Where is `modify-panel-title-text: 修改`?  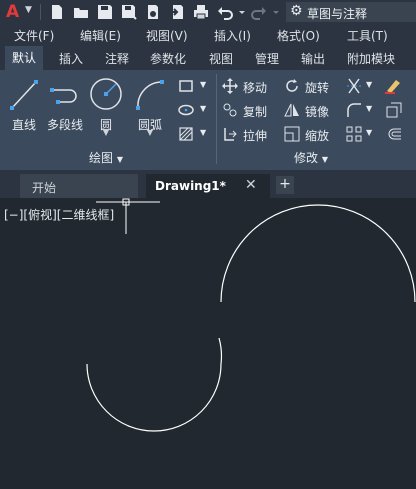 modify-panel-title-text: 修改 is located at coordinates (306, 158).